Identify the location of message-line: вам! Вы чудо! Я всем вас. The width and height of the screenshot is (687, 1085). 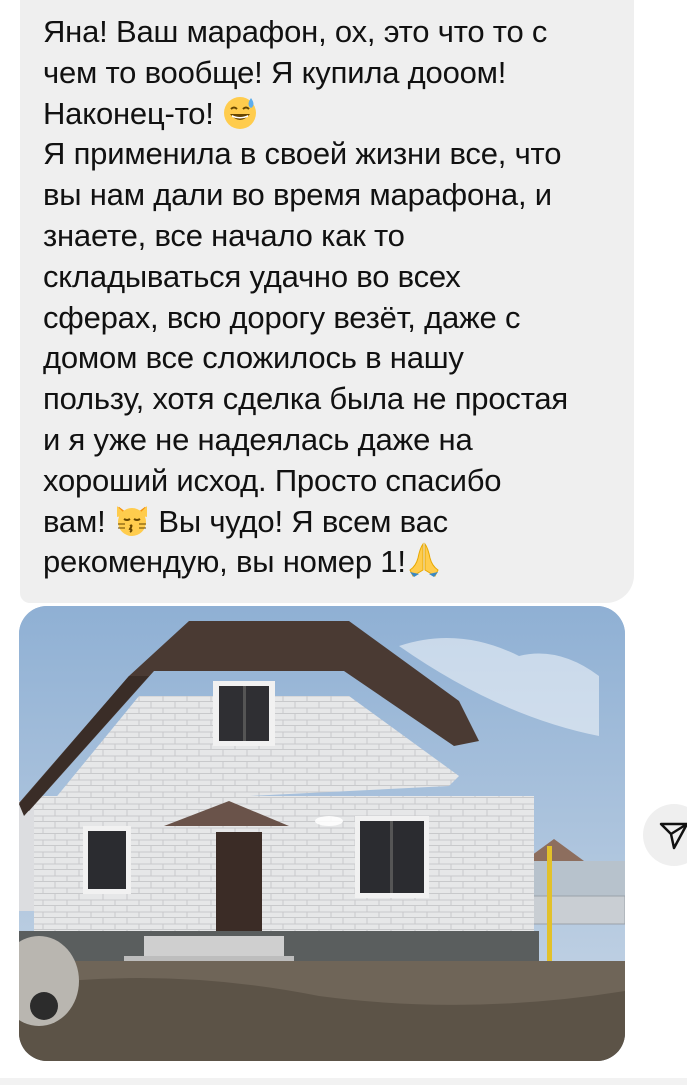
(327, 522).